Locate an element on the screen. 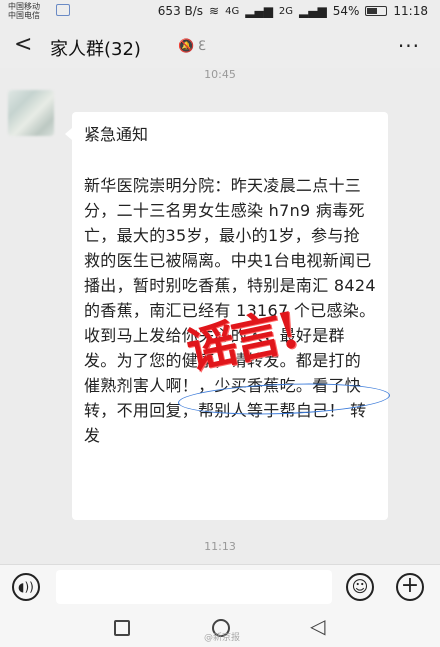  mute-bell-icon: 🔕 is located at coordinates (186, 46).